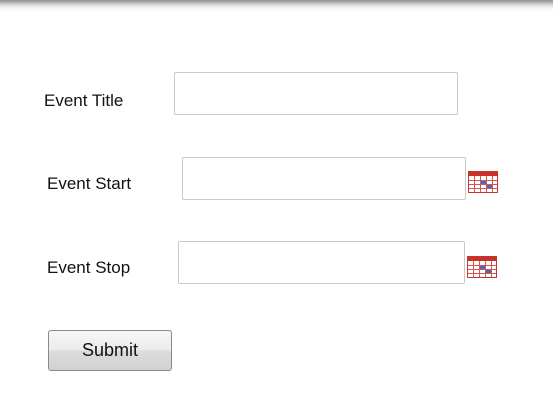 Image resolution: width=553 pixels, height=396 pixels. What do you see at coordinates (110, 350) in the screenshot?
I see `submit-button: Submit` at bounding box center [110, 350].